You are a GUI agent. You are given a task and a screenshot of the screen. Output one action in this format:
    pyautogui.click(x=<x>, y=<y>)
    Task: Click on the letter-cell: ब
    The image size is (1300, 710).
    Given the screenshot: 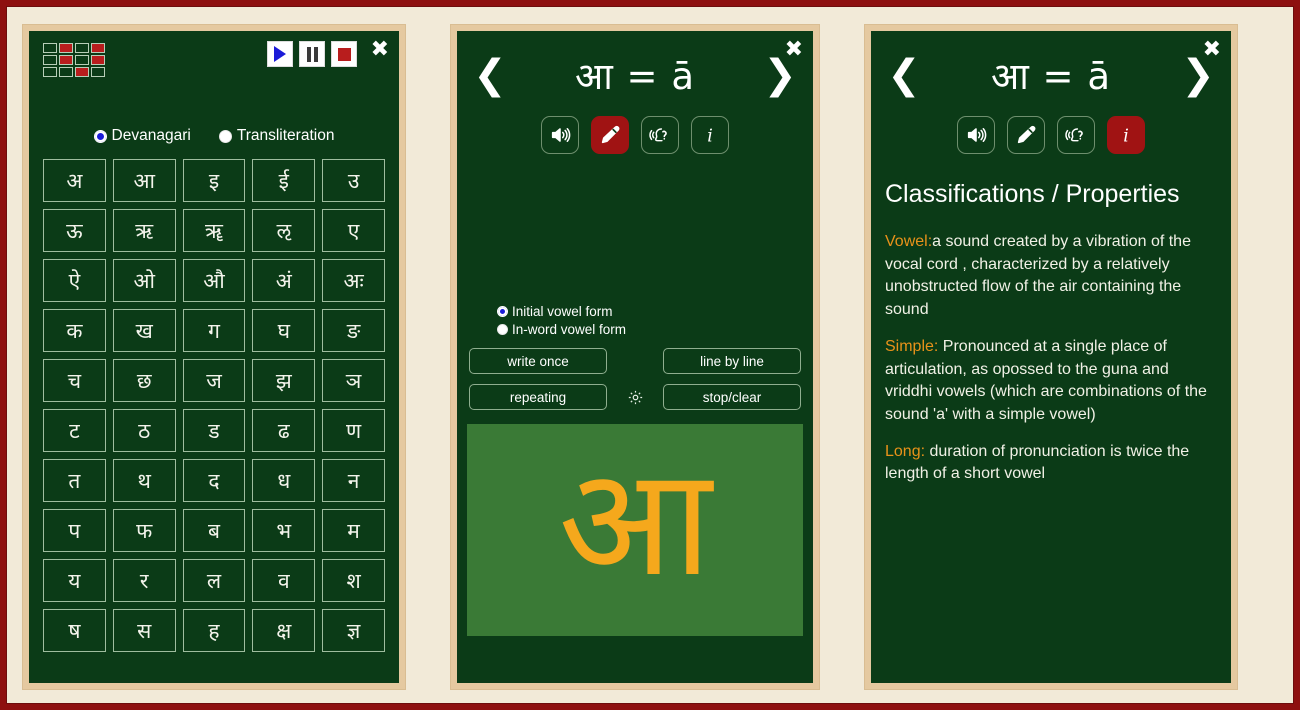 What is the action you would take?
    pyautogui.click(x=214, y=530)
    